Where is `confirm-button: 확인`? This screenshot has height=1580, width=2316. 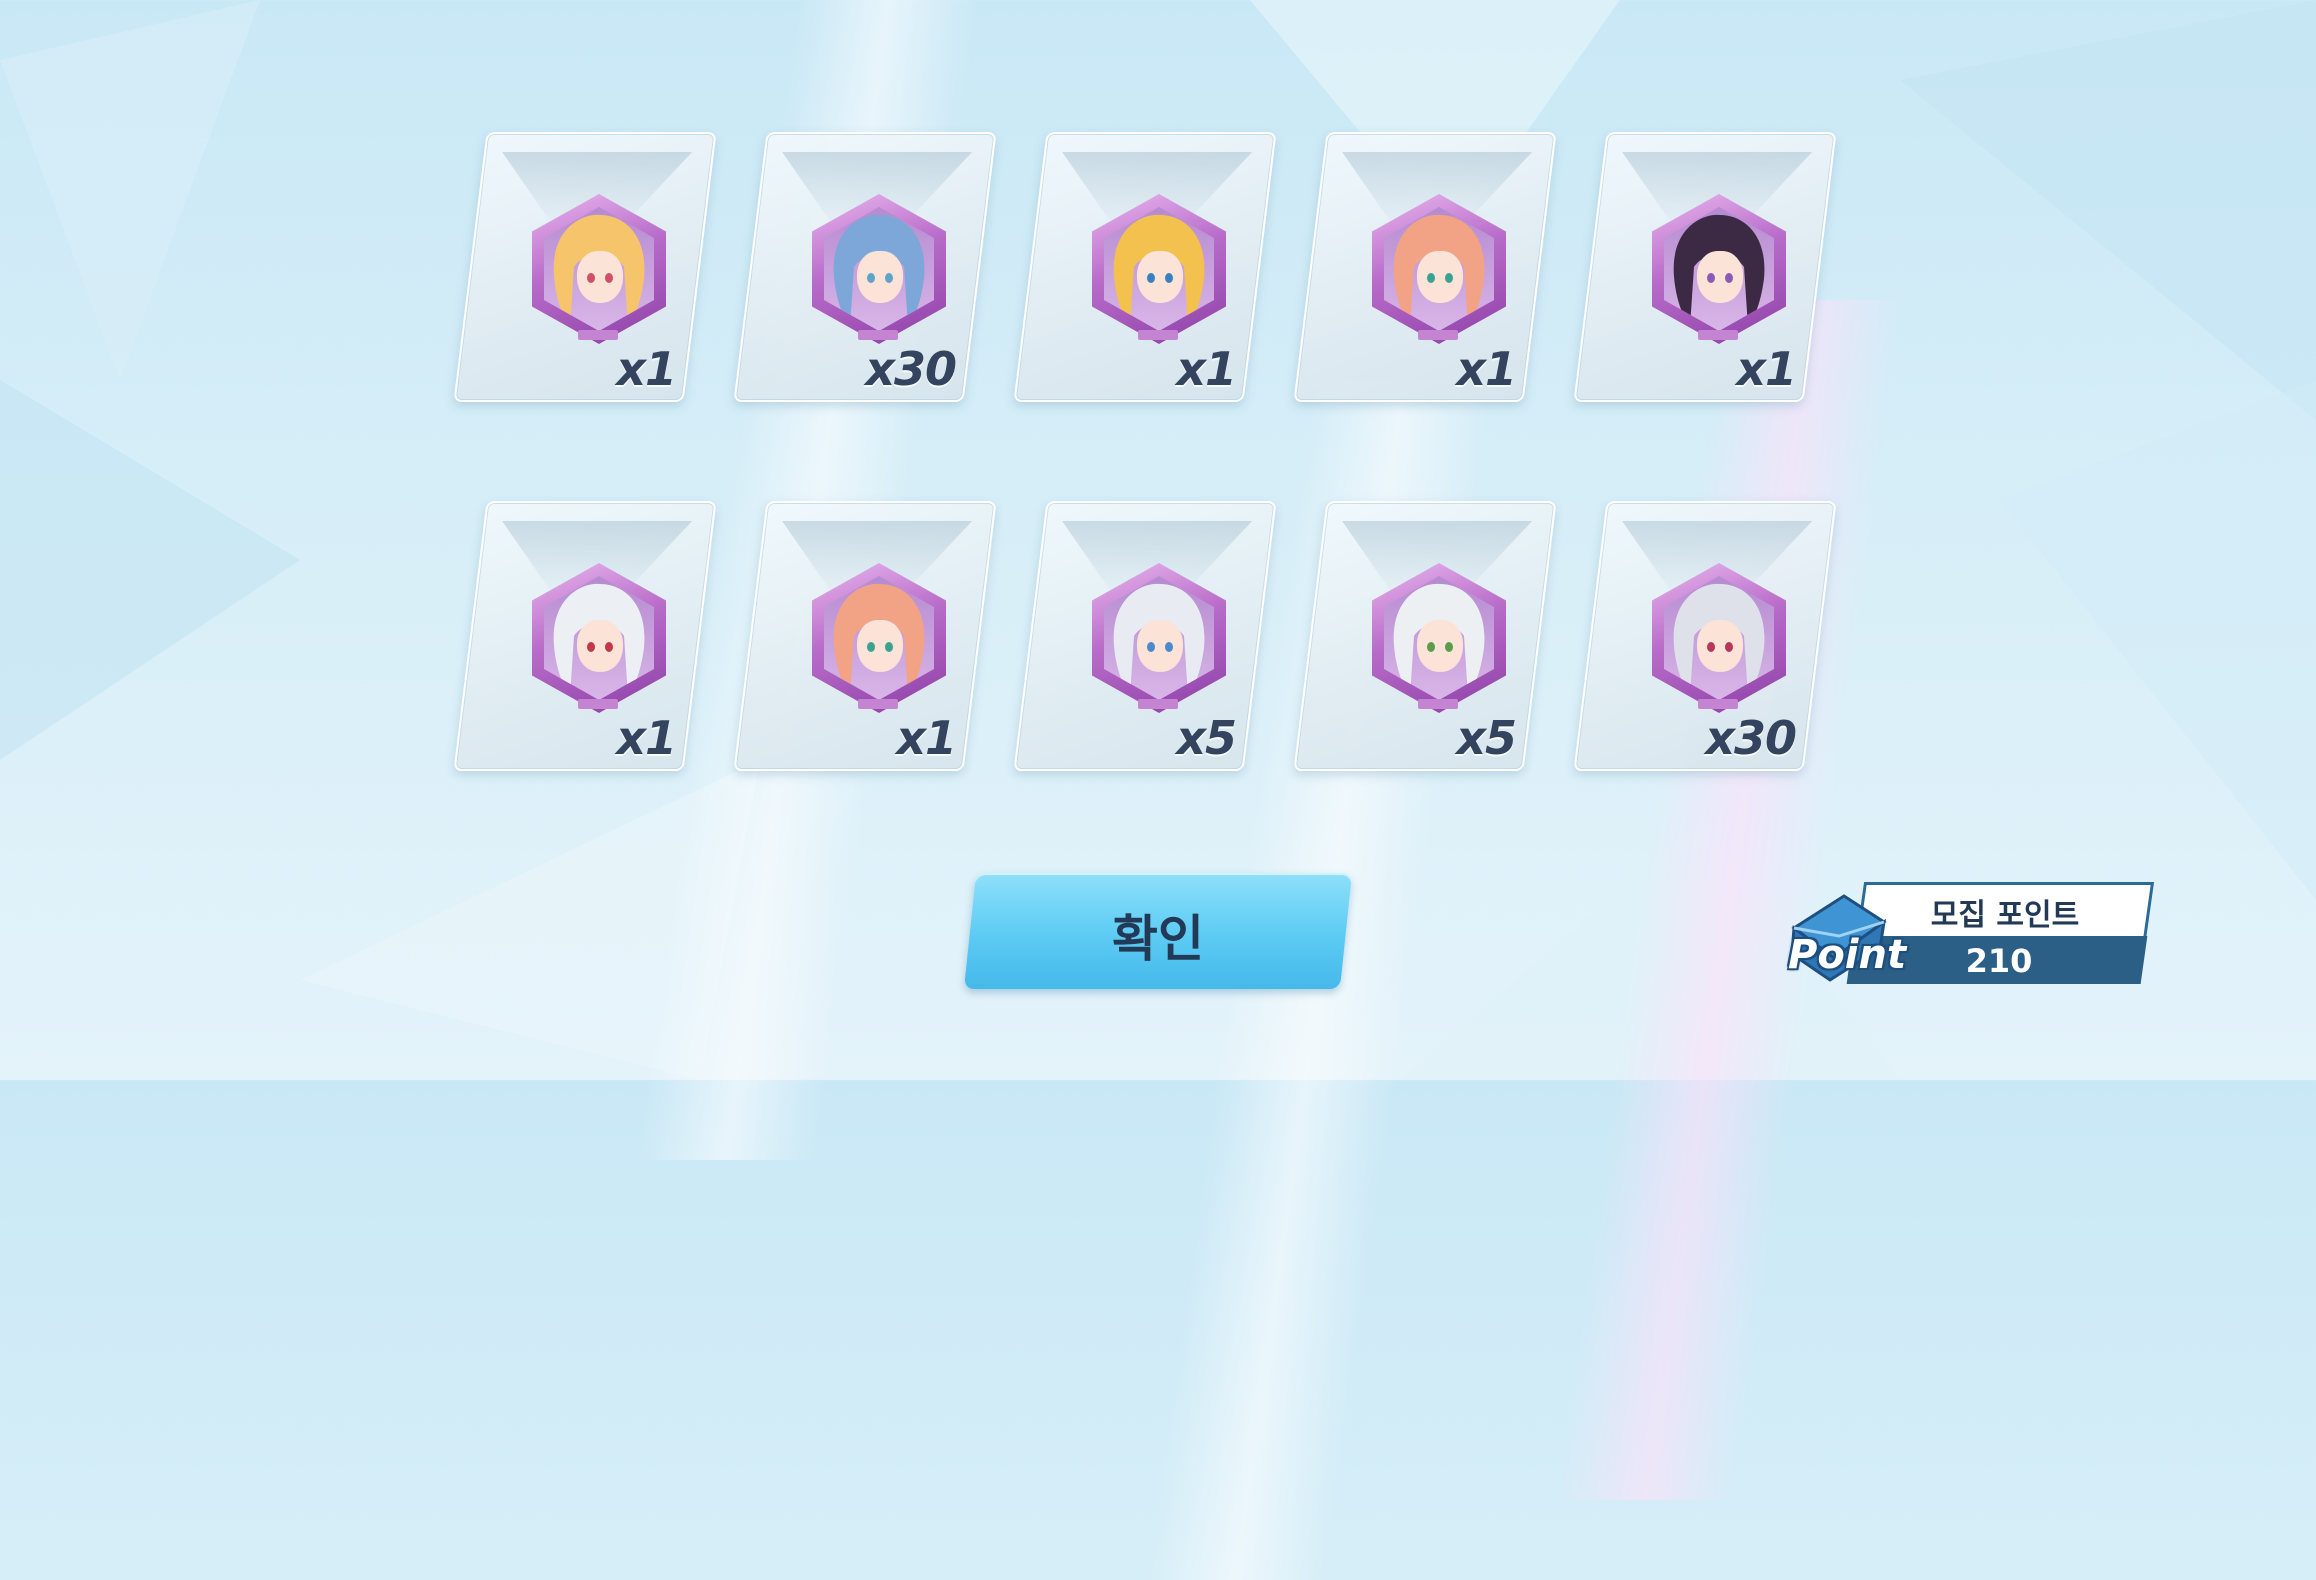
confirm-button: 확인 is located at coordinates (1158, 931).